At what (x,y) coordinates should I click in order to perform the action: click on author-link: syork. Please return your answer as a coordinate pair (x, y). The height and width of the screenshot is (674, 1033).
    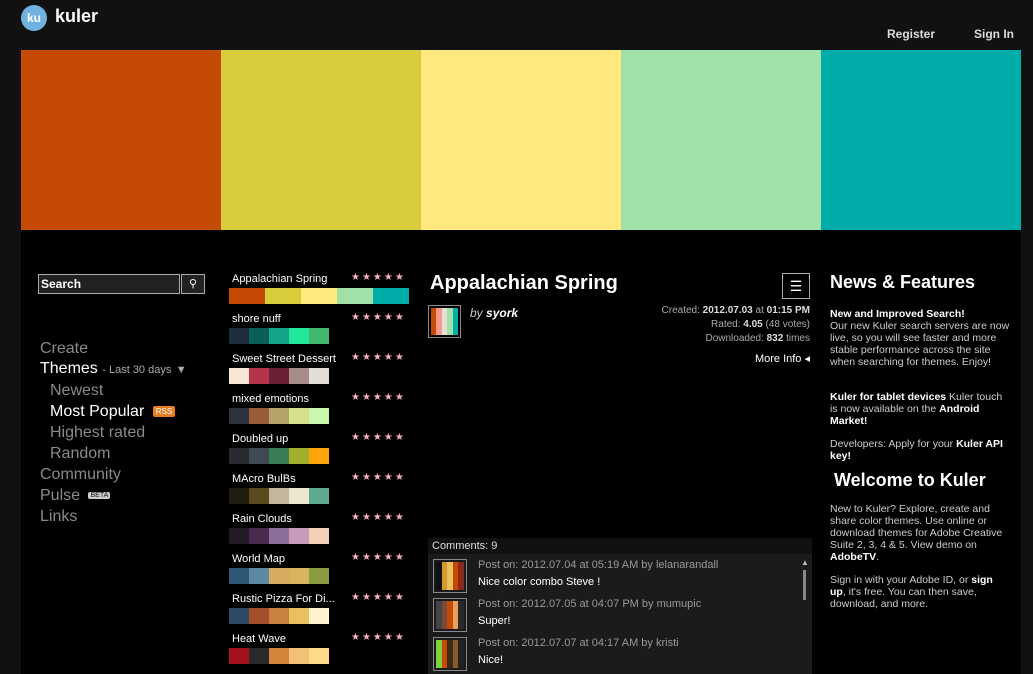
    Looking at the image, I should click on (502, 313).